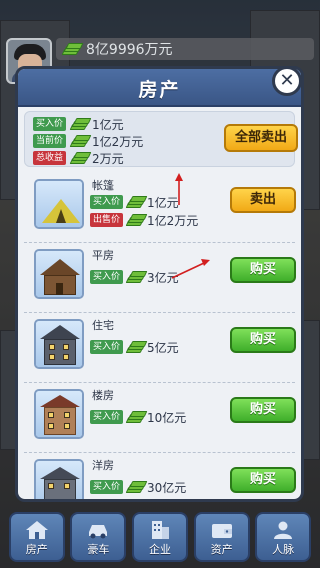  I want to click on nav-property: 房产, so click(36, 537).